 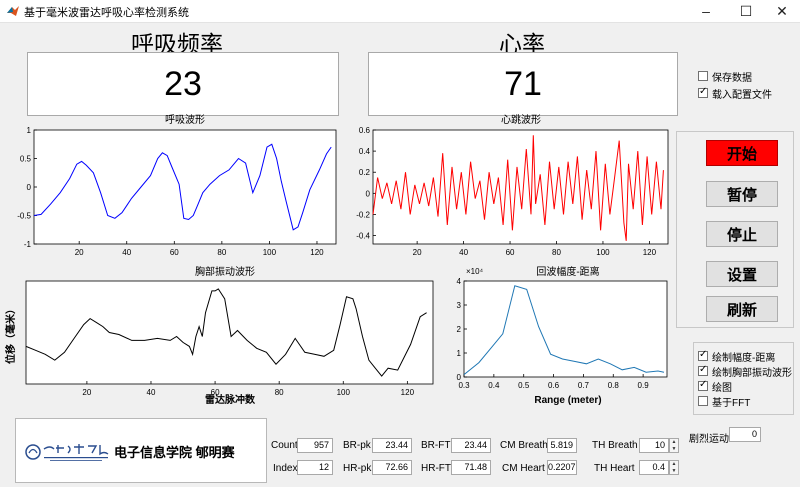 I want to click on heartbeat-waveform-chart: 心跳波形 20 40 60 80 100 120 -0.4 -0.2 0 0.2 0.4 0.6, so click(x=512, y=185).